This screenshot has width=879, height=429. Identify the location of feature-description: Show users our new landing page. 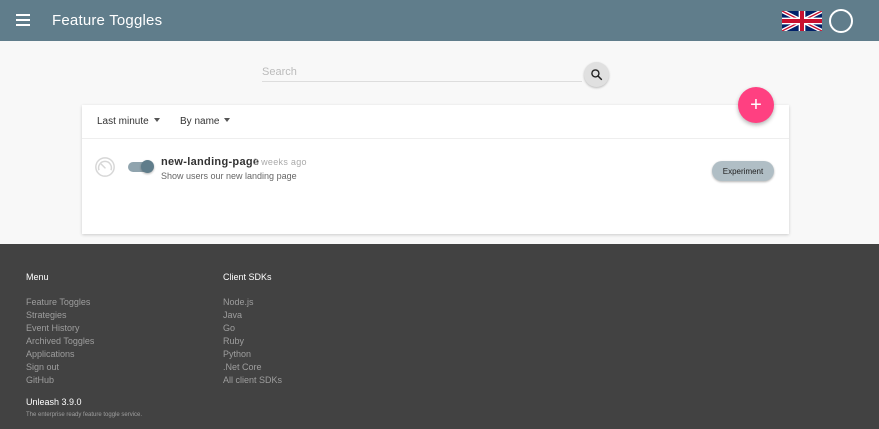
(229, 176).